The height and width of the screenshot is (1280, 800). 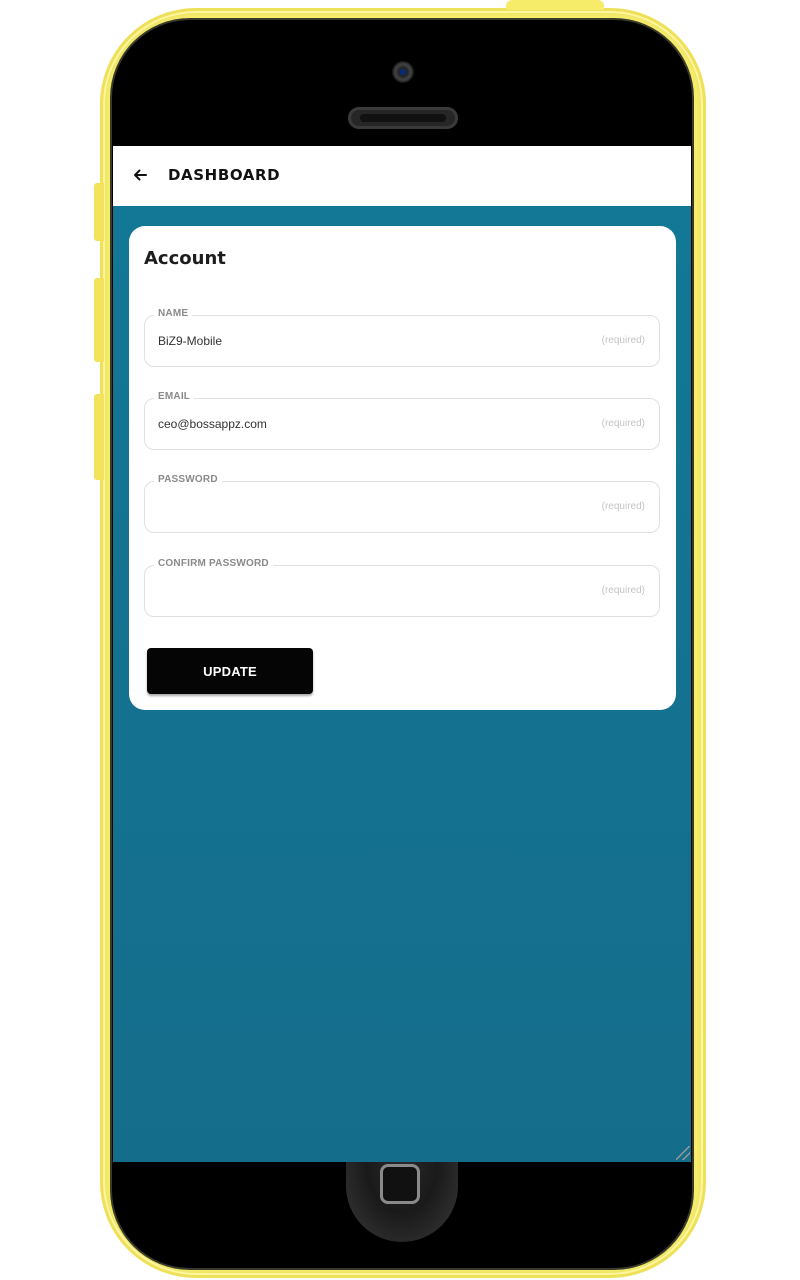 What do you see at coordinates (623, 506) in the screenshot?
I see `password-required-hint: (required)` at bounding box center [623, 506].